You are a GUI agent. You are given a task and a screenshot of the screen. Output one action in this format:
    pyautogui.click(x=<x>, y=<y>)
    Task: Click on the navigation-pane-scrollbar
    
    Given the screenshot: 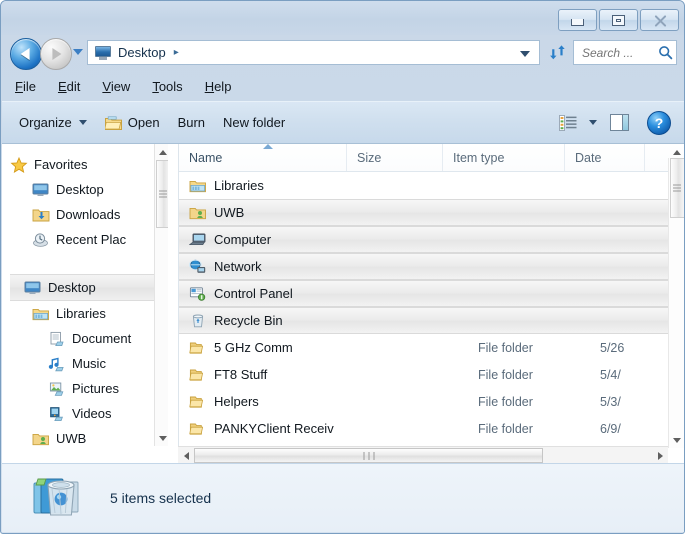 What is the action you would take?
    pyautogui.click(x=161, y=295)
    